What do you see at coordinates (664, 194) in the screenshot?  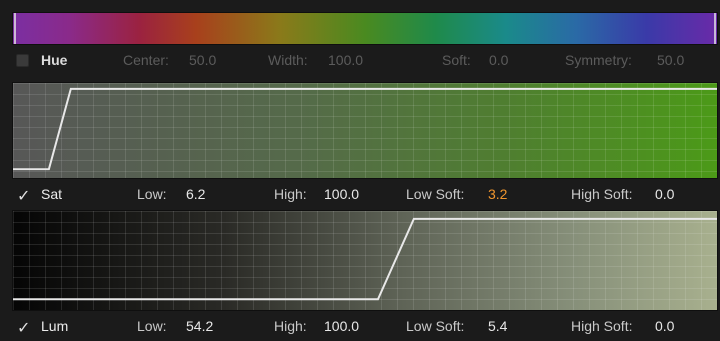 I see `sat-high-soft-value: 0.0` at bounding box center [664, 194].